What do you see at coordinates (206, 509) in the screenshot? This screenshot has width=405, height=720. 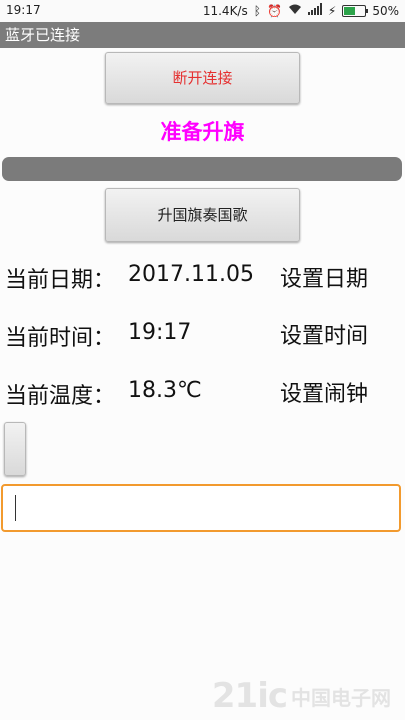 I see `message-input` at bounding box center [206, 509].